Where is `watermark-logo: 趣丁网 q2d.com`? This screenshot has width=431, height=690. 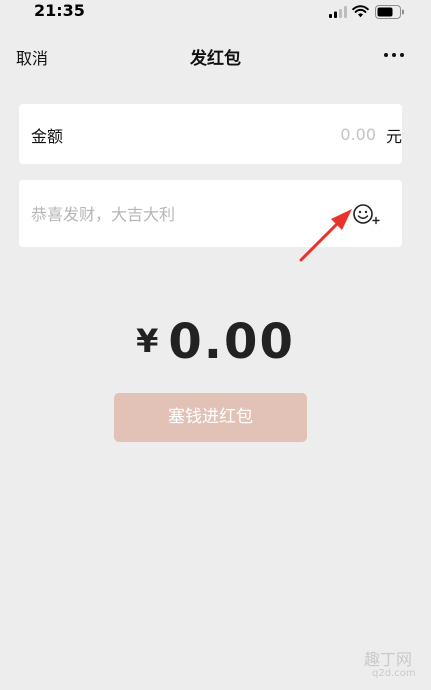
watermark-logo: 趣丁网 q2d.com is located at coordinates (394, 666).